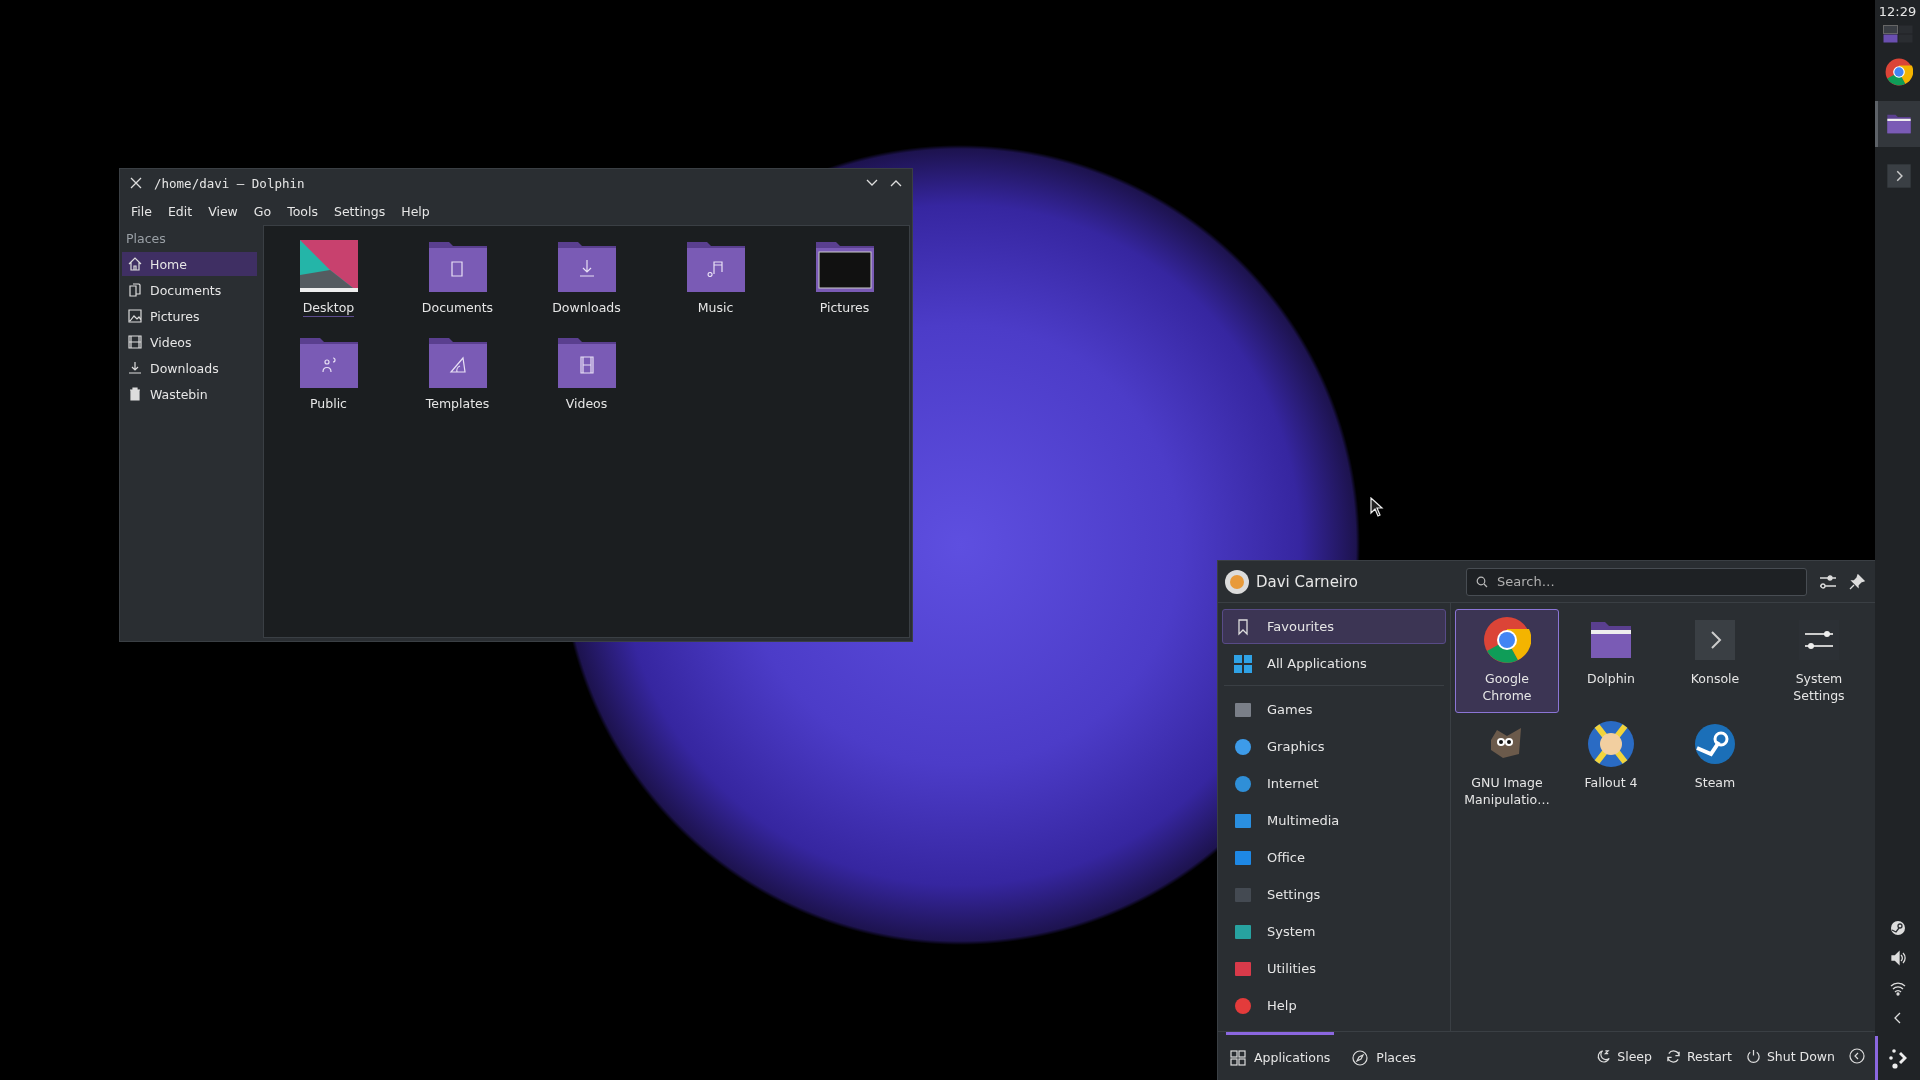 This screenshot has width=1920, height=1080. Describe the element at coordinates (146, 239) in the screenshot. I see `places-heading: Places` at that location.